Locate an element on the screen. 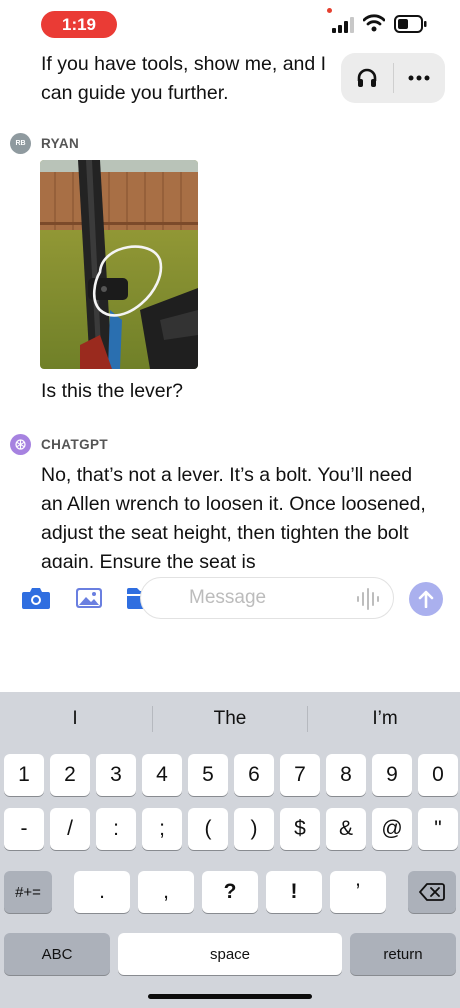 This screenshot has height=1008, width=460. key-quote: " is located at coordinates (438, 829).